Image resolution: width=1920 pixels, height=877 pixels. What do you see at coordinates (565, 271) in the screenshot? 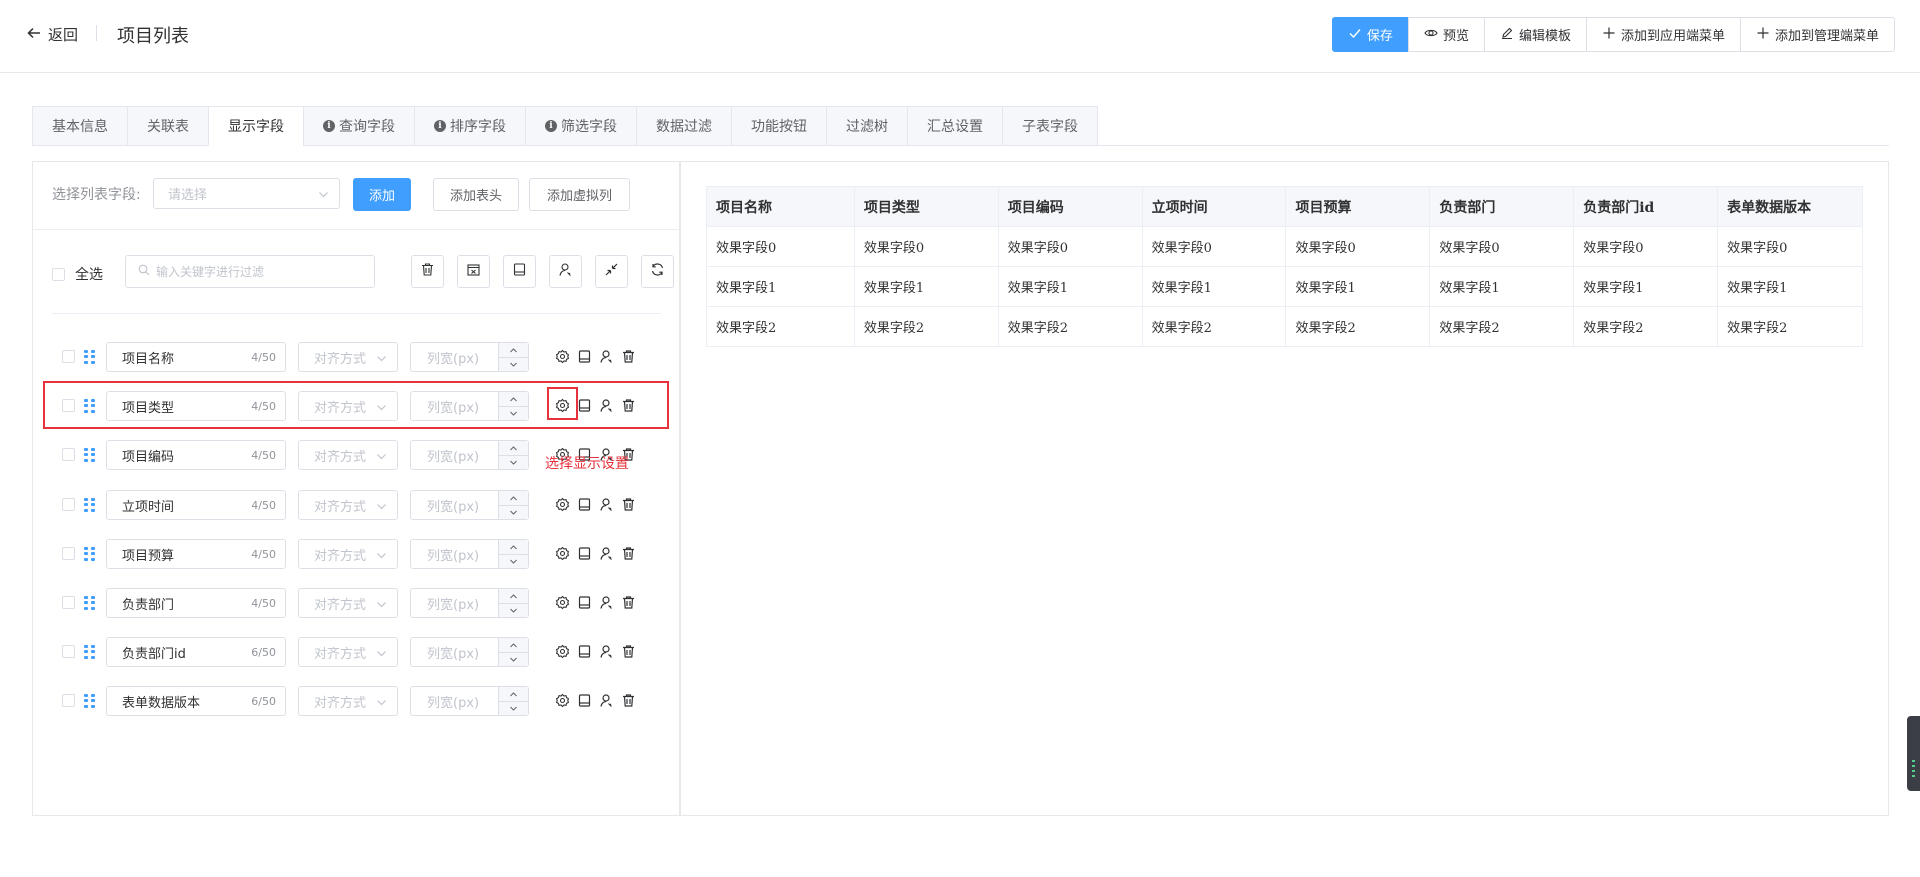
I see `bulk-permission-button` at bounding box center [565, 271].